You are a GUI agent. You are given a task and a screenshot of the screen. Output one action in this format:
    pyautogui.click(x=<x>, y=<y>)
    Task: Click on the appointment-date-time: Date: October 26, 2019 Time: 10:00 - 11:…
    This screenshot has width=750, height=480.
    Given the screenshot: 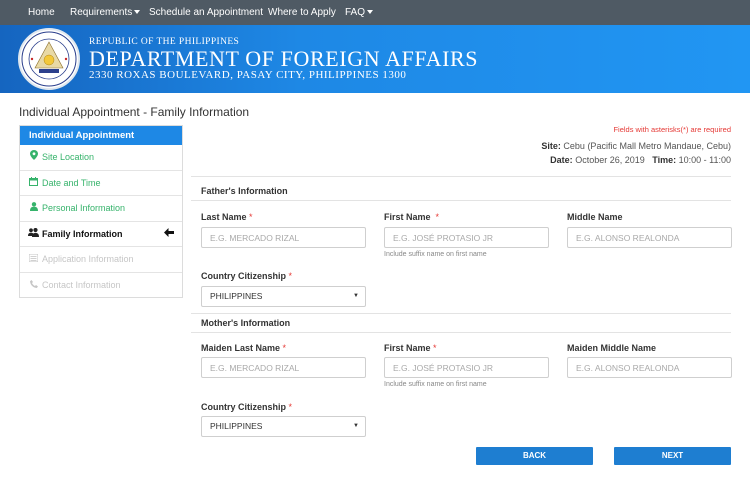 What is the action you would take?
    pyautogui.click(x=600, y=160)
    